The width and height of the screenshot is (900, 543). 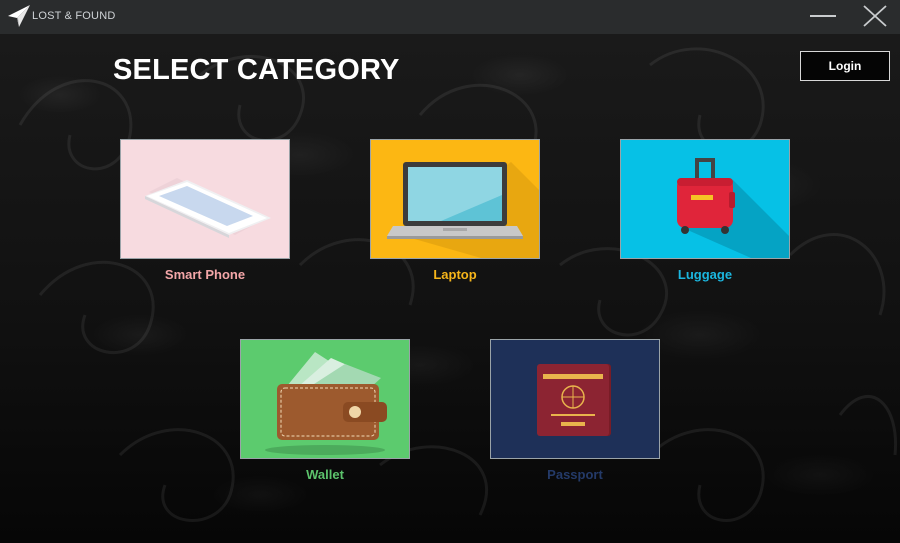 What do you see at coordinates (575, 474) in the screenshot?
I see `category-label: Passport` at bounding box center [575, 474].